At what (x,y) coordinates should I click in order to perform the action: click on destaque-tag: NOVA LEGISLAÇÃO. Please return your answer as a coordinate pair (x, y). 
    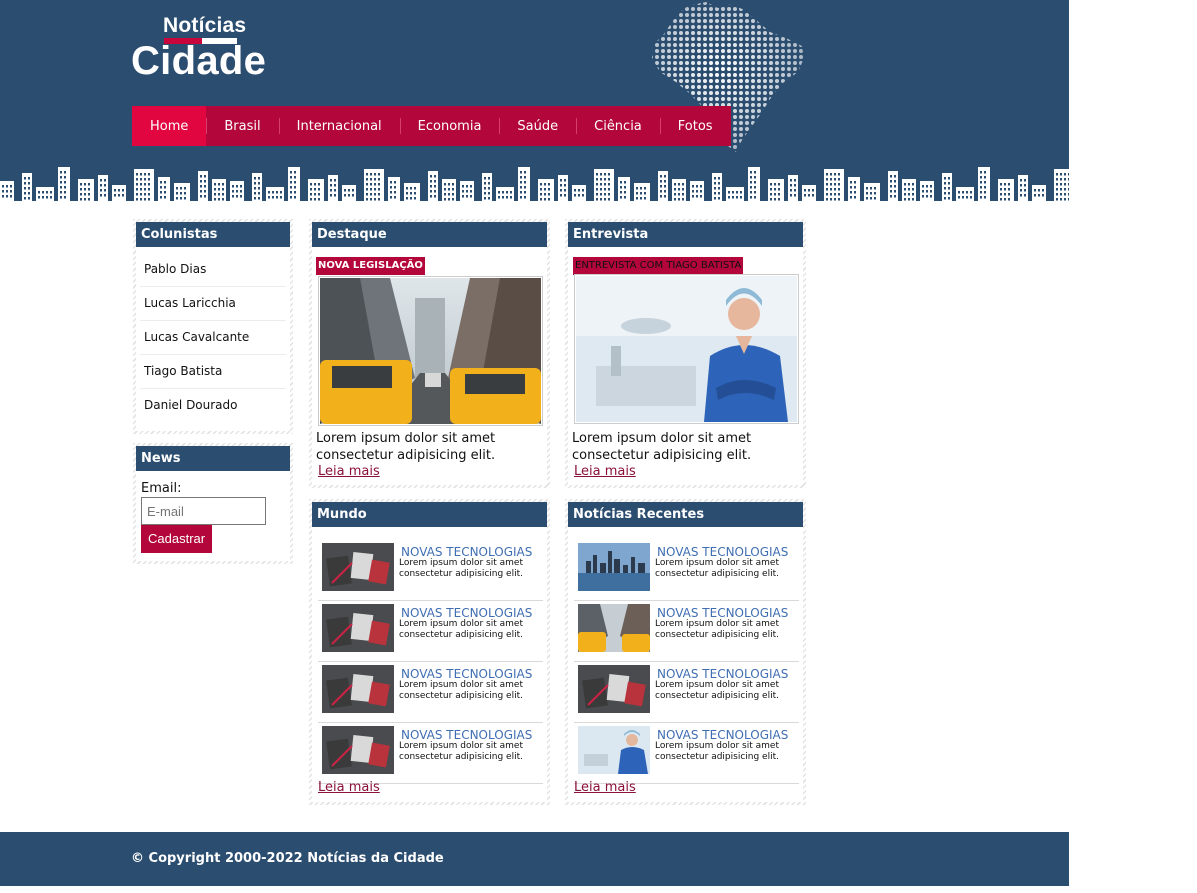
    Looking at the image, I should click on (370, 266).